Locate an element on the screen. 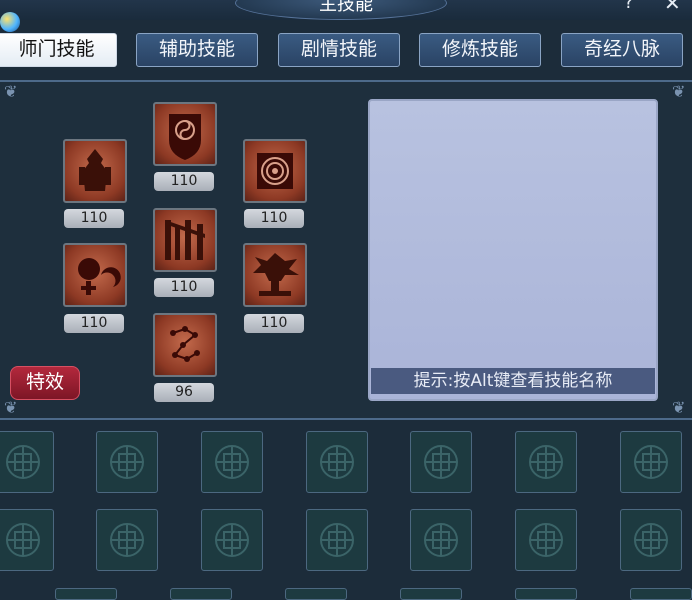 This screenshot has height=600, width=692. crescent-orb-icon is located at coordinates (95, 275).